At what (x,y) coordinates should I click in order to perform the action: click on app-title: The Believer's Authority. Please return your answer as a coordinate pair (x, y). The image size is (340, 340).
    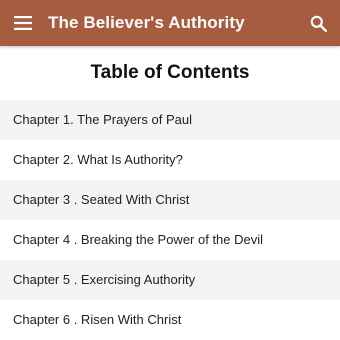
    Looking at the image, I should click on (146, 22).